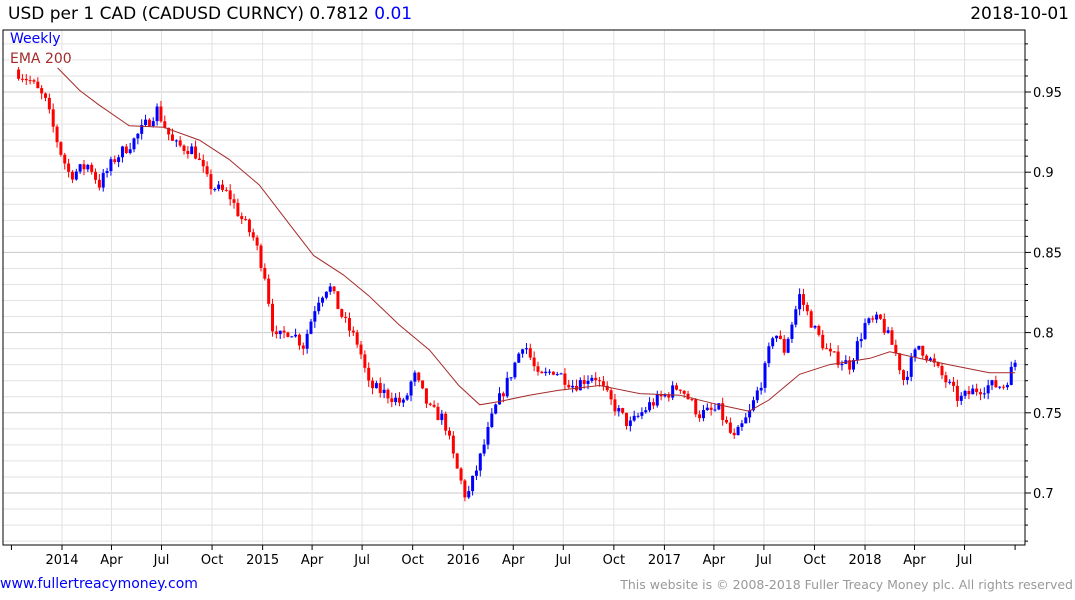  Describe the element at coordinates (864, 560) in the screenshot. I see `x-tick-label: 2018` at that location.